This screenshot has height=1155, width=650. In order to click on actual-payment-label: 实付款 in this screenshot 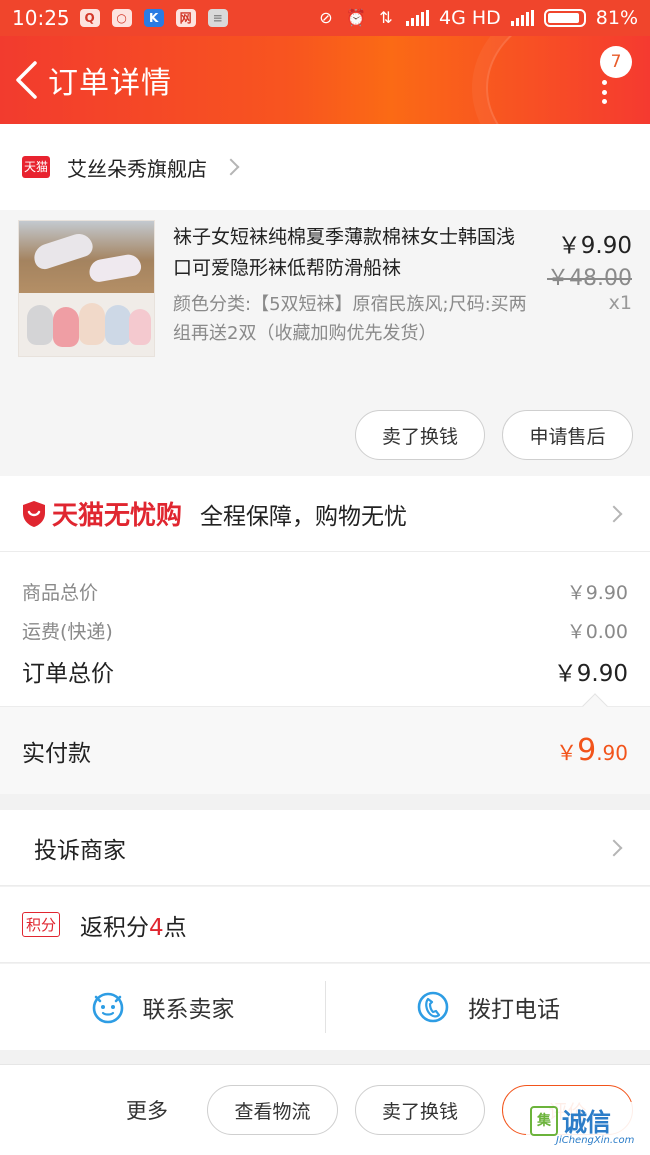, I will do `click(56, 753)`.